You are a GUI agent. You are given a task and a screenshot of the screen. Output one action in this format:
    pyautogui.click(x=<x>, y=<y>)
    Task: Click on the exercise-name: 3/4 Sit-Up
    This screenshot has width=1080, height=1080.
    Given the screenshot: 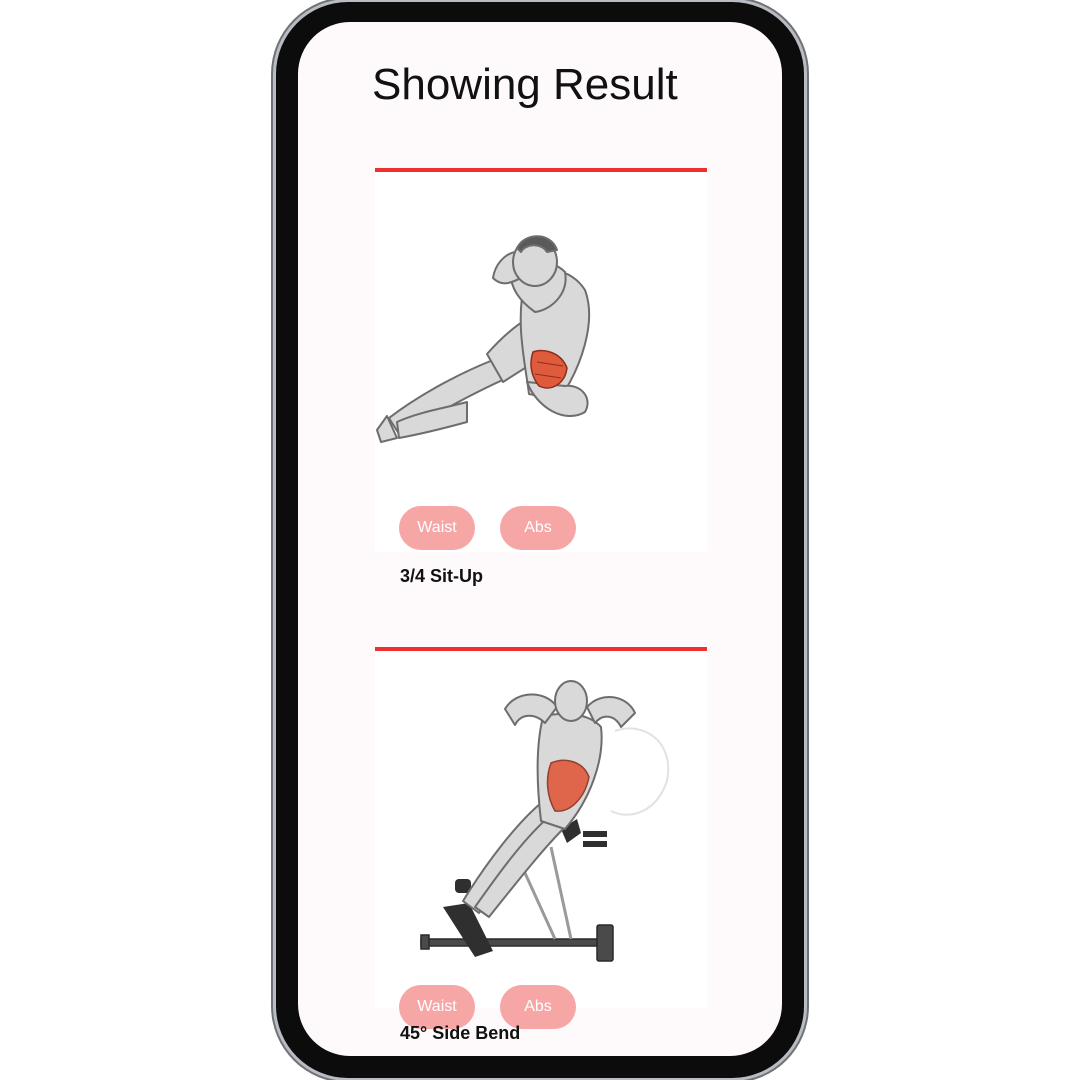 What is the action you would take?
    pyautogui.click(x=441, y=576)
    